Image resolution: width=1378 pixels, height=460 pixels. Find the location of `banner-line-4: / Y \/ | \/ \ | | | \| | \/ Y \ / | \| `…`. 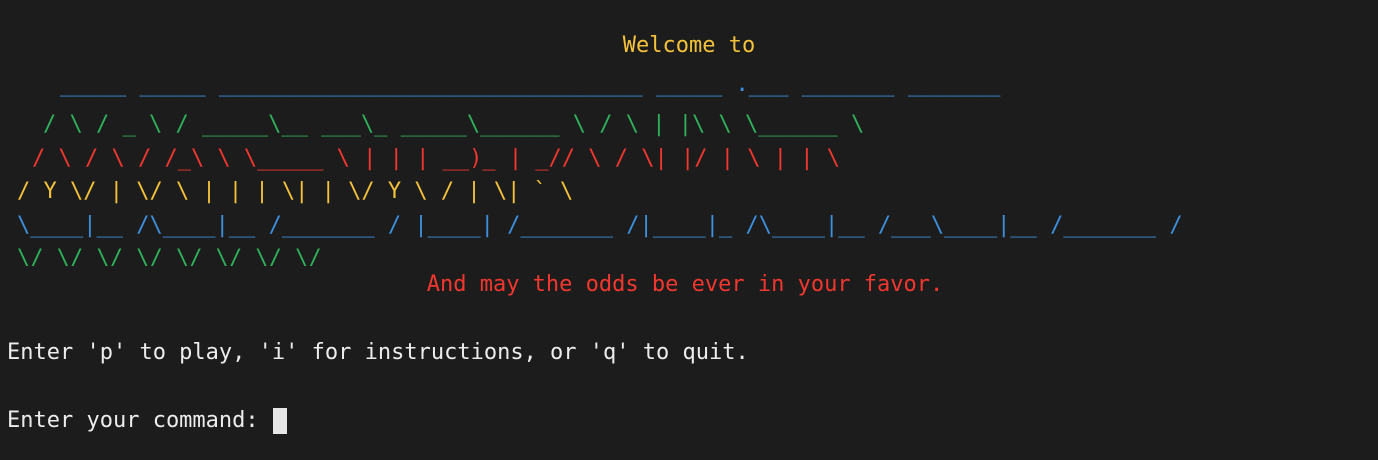

banner-line-4: / Y \/ | \/ \ | | | \| | \/ Y \ / | \| `… is located at coordinates (295, 191).